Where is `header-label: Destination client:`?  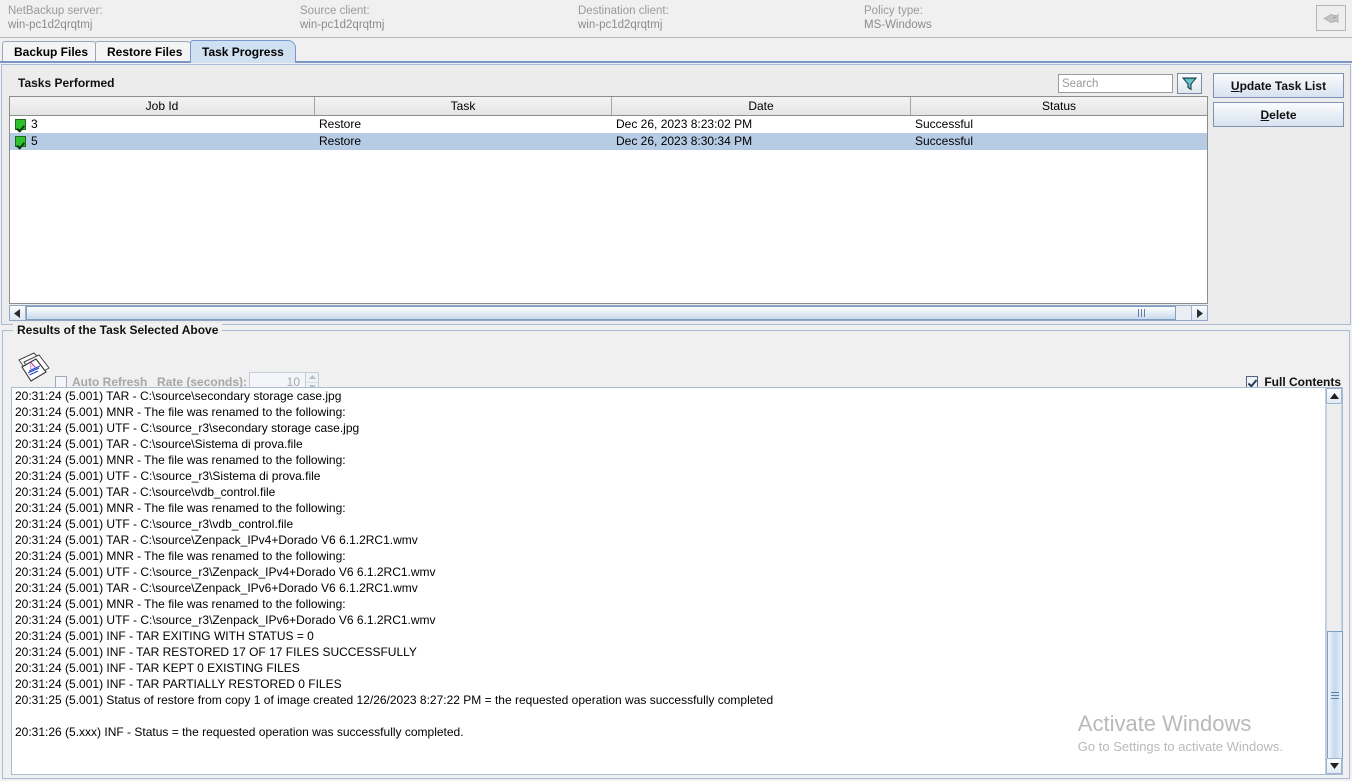 header-label: Destination client: is located at coordinates (623, 11).